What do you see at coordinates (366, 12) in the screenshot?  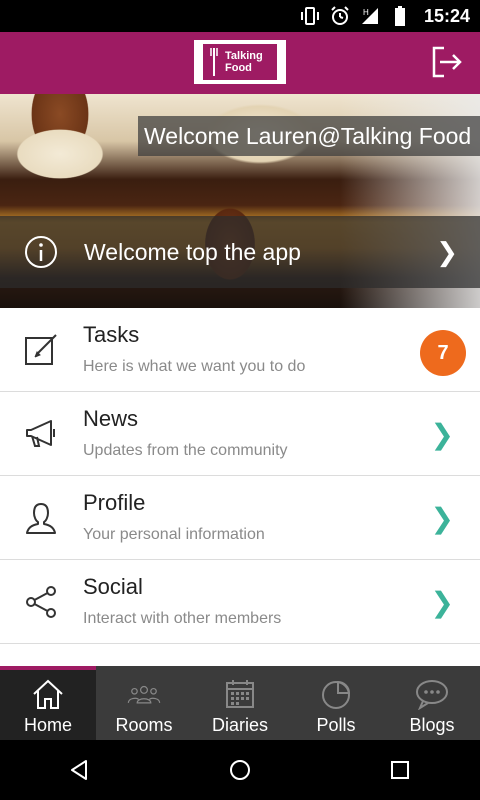 I see `svg-text: H` at bounding box center [366, 12].